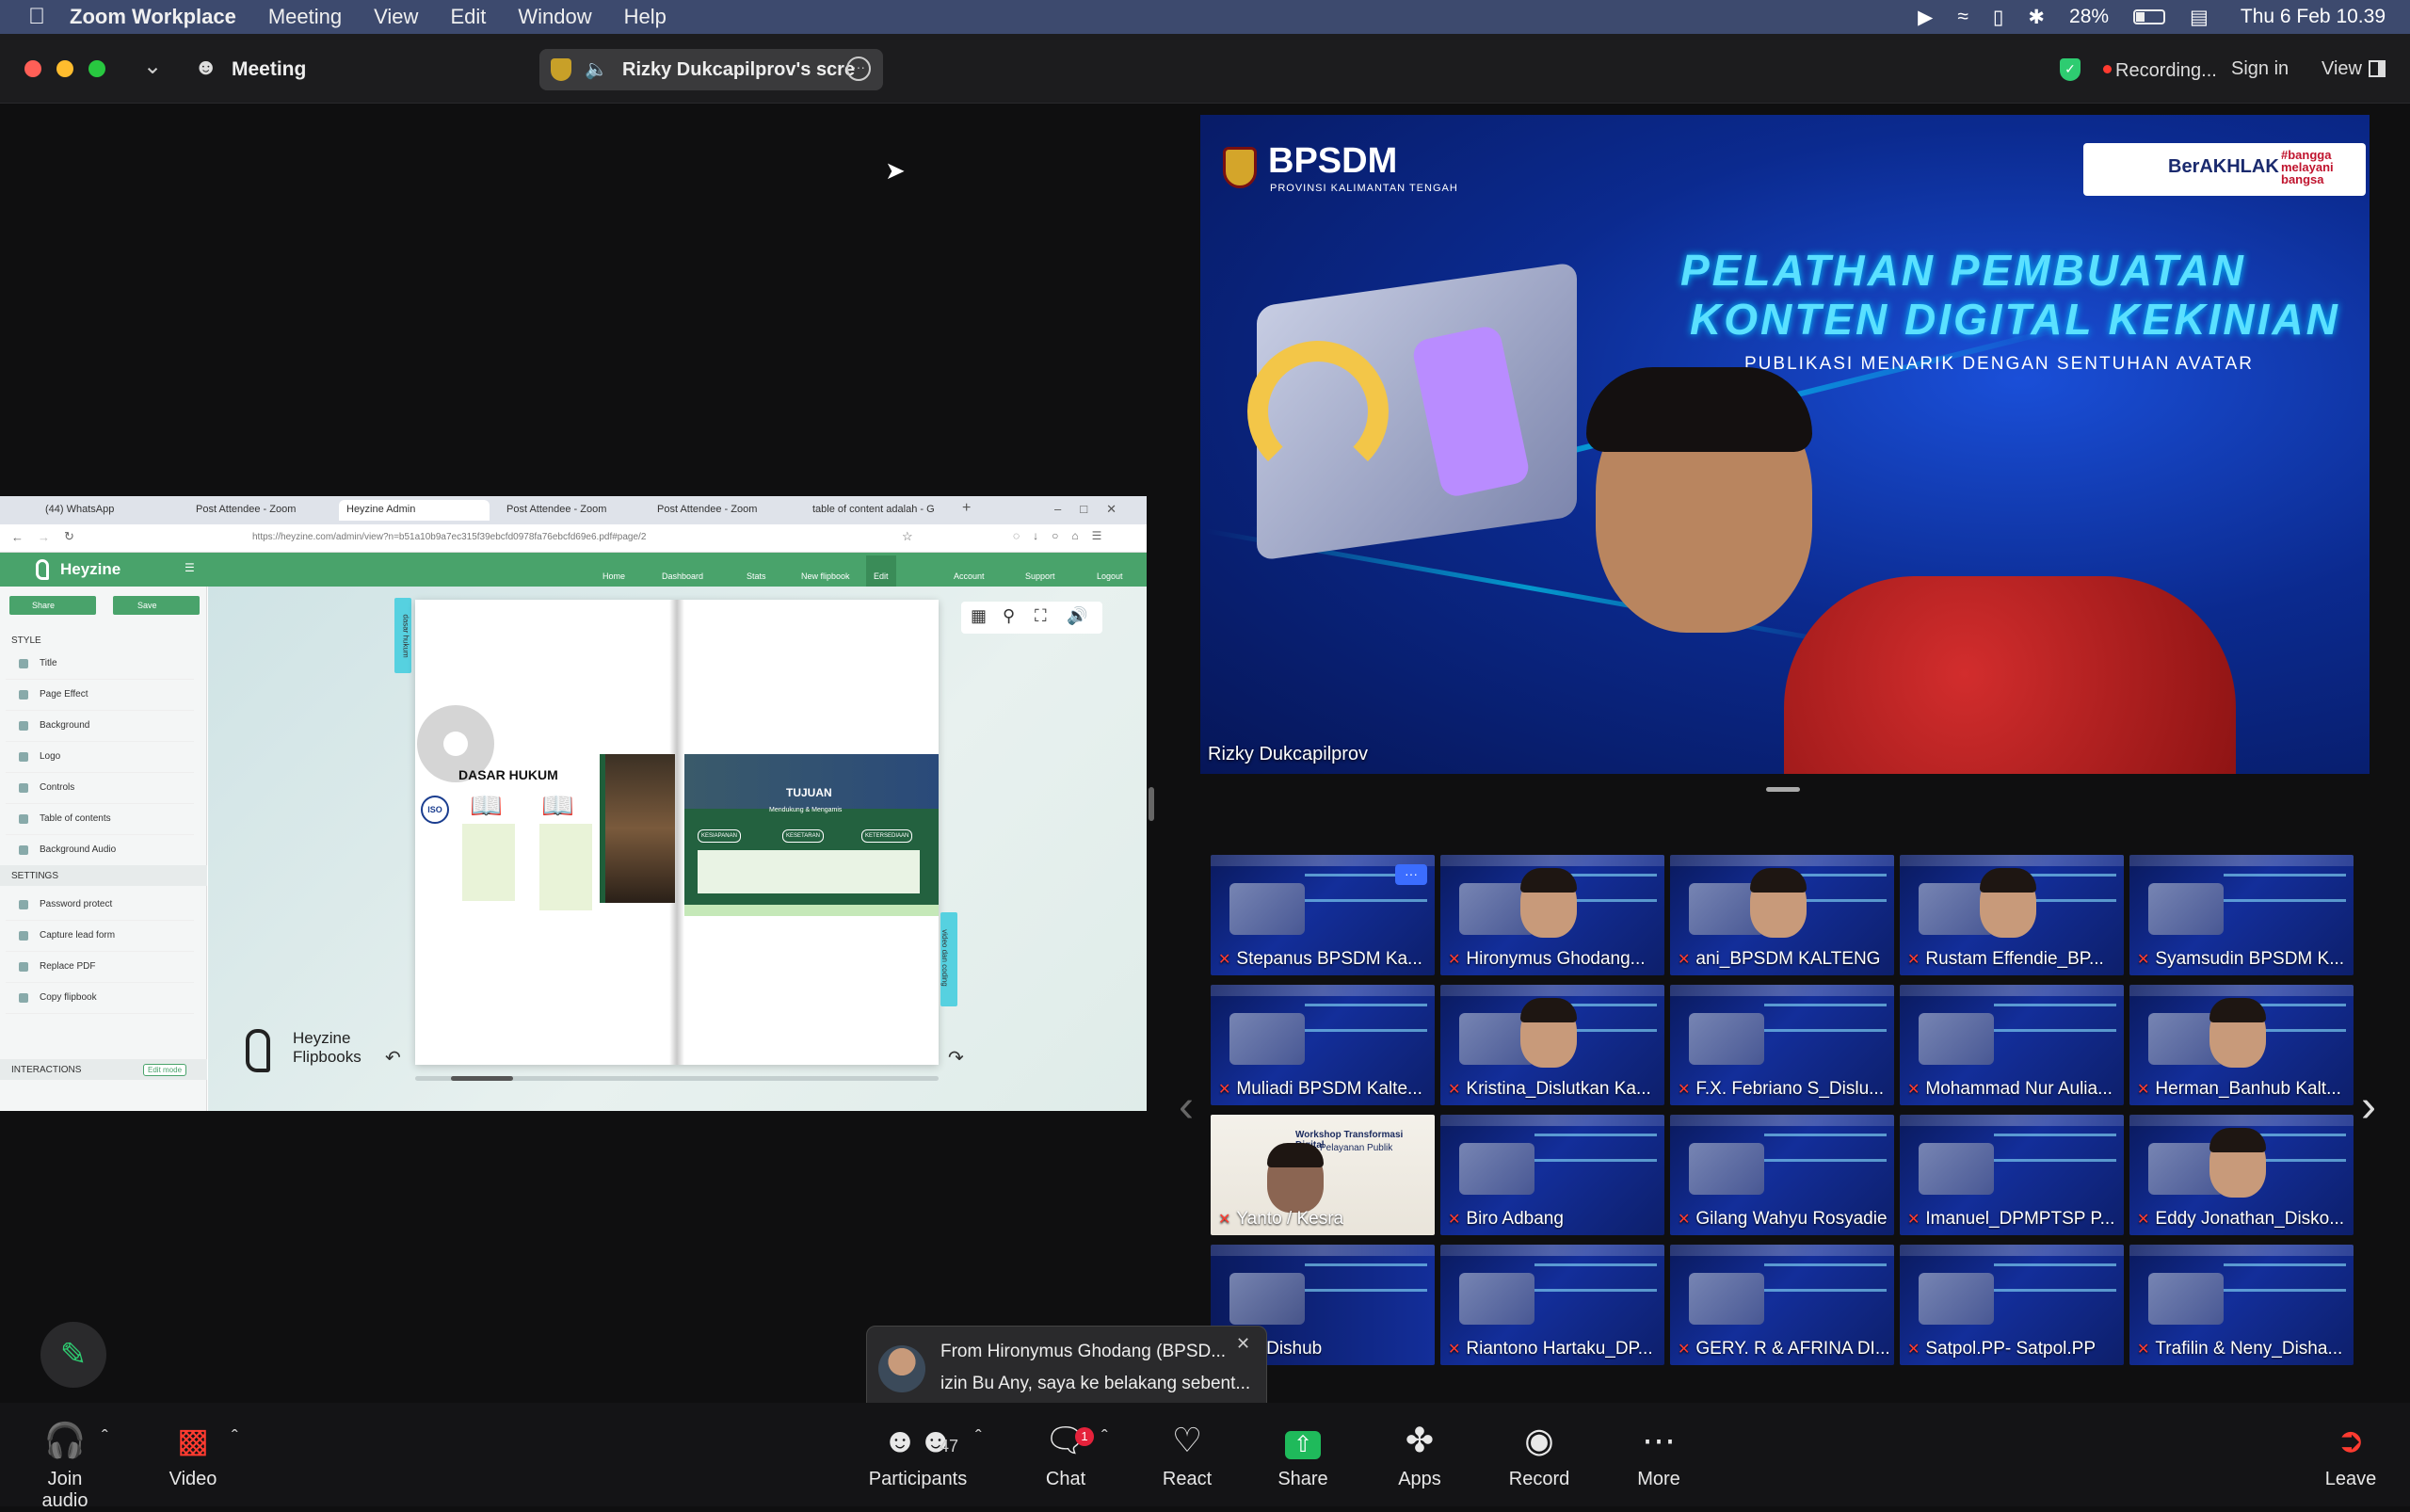  Describe the element at coordinates (1077, 616) in the screenshot. I see `sound-icon: 🔊` at that location.